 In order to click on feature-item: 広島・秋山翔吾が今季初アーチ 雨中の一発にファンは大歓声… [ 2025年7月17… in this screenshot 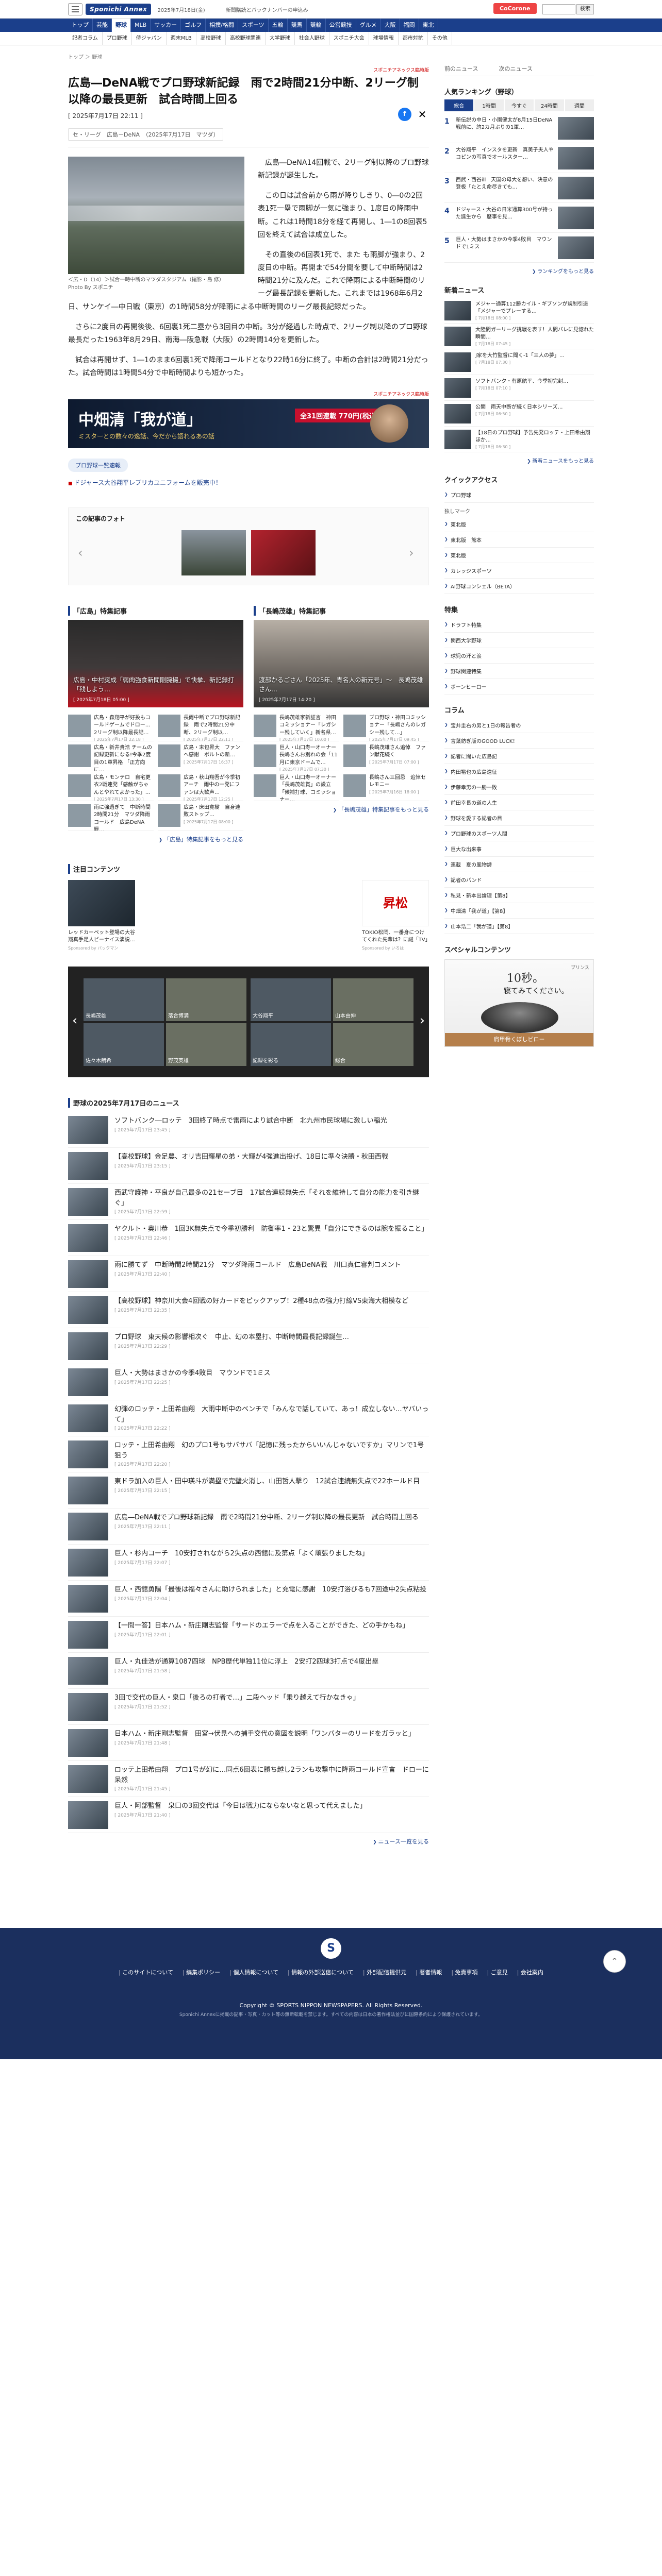, I will do `click(200, 786)`.